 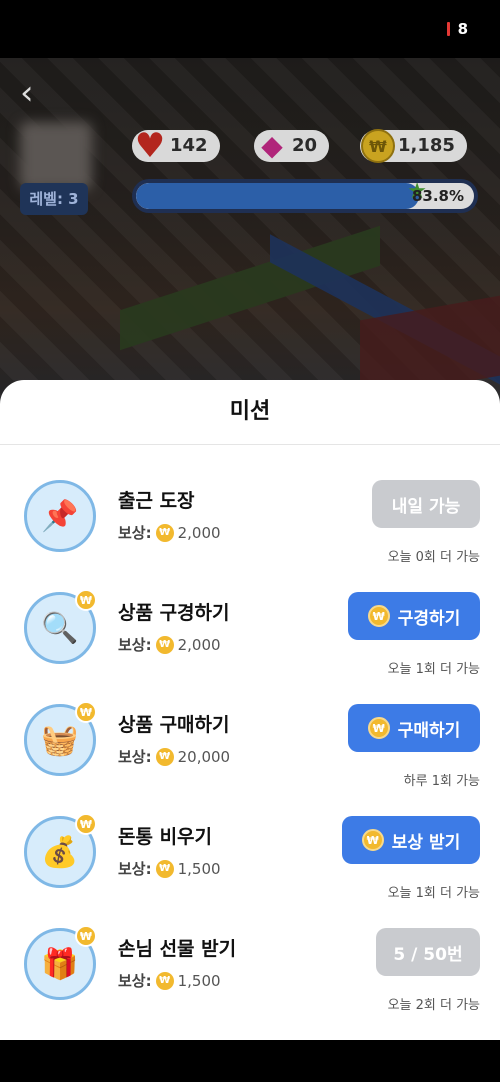 What do you see at coordinates (250, 29) in the screenshot?
I see `status-bar: 8` at bounding box center [250, 29].